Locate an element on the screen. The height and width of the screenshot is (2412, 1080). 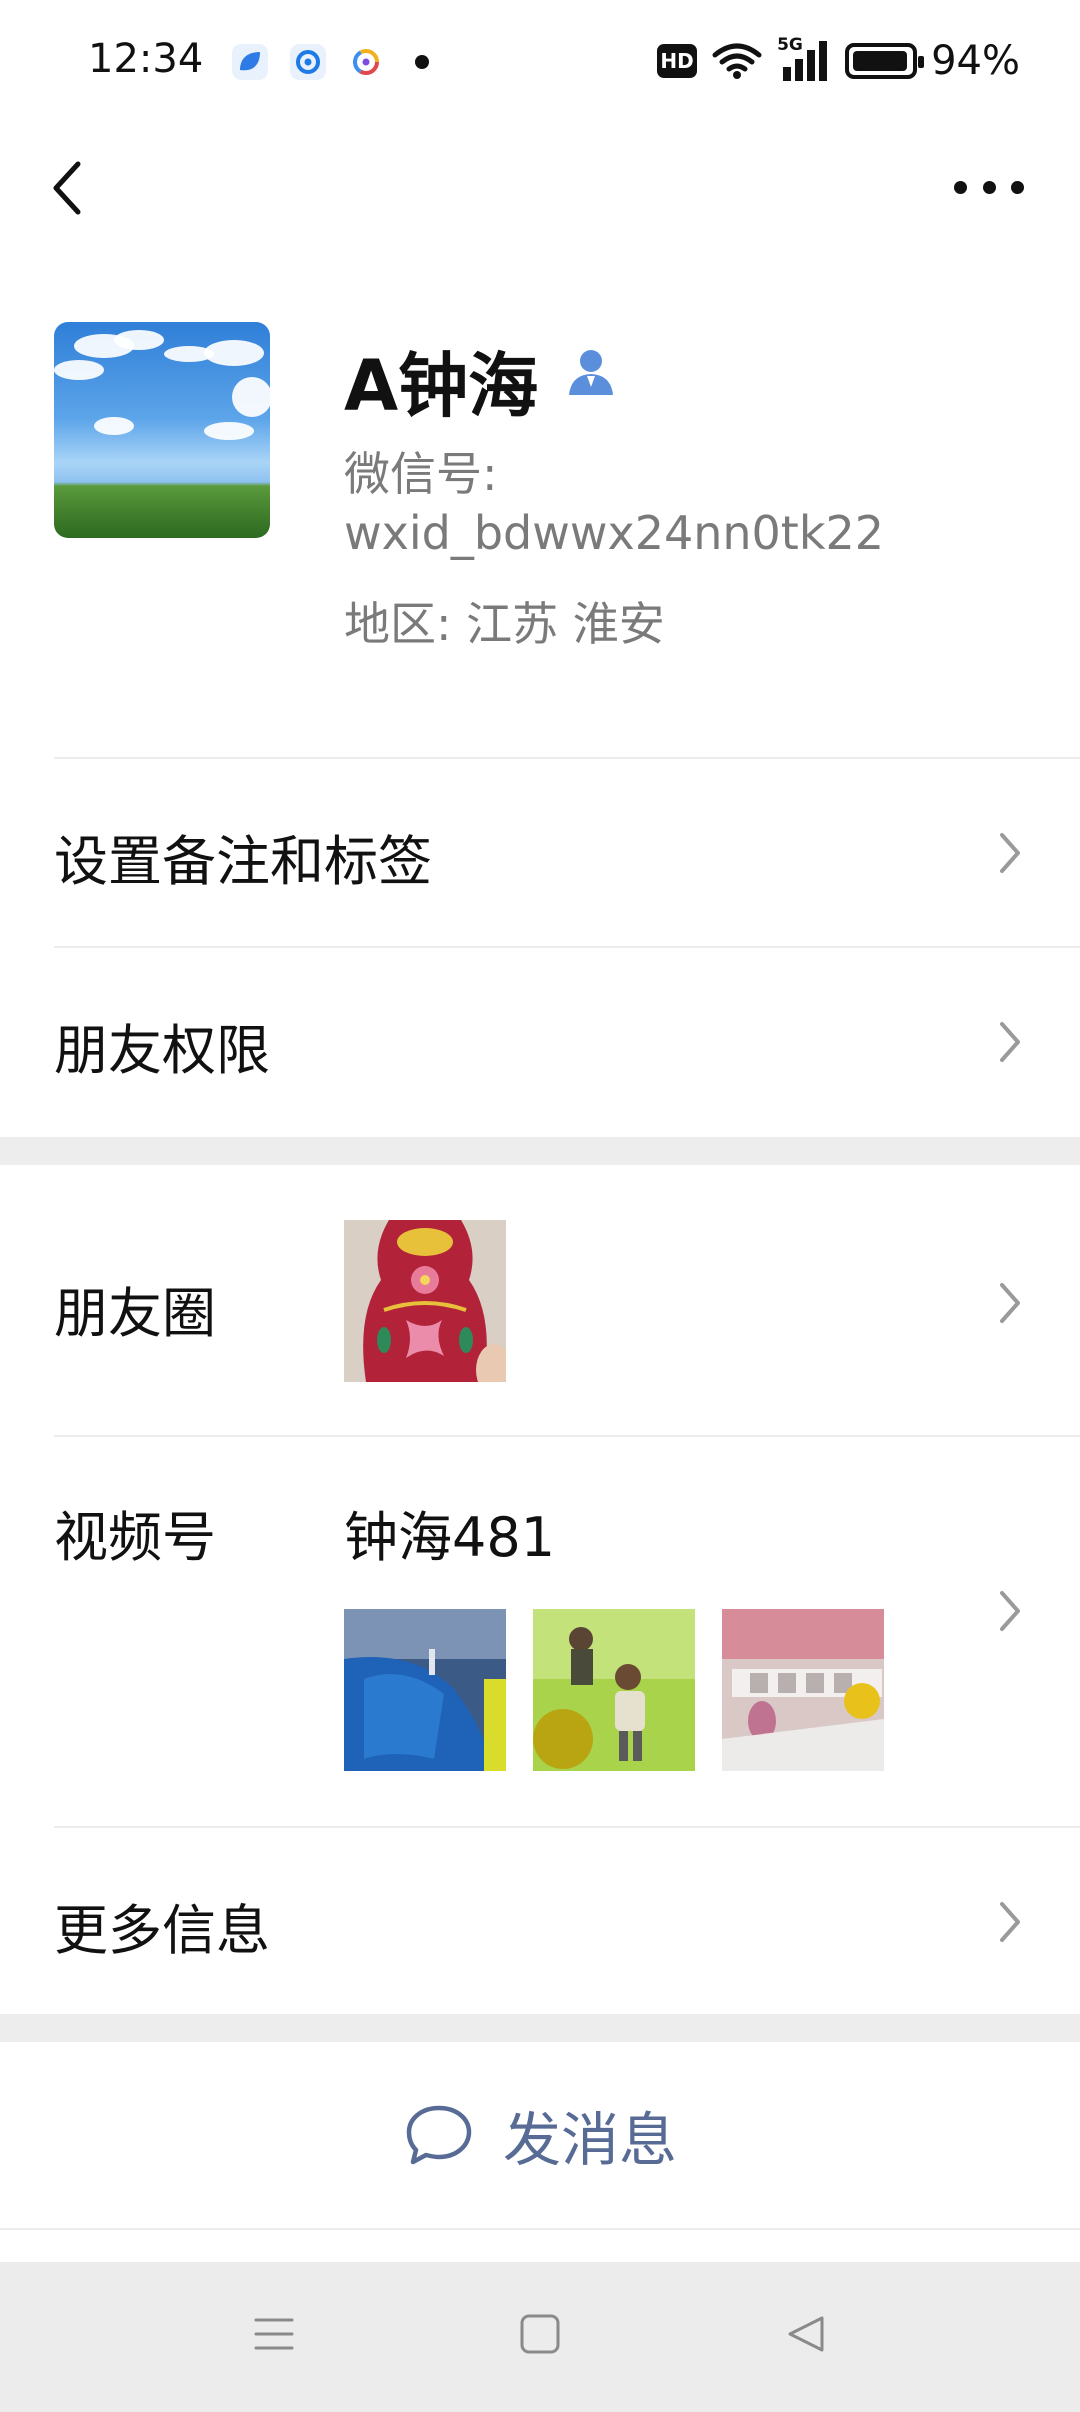
moments-thumbnail is located at coordinates (425, 1301).